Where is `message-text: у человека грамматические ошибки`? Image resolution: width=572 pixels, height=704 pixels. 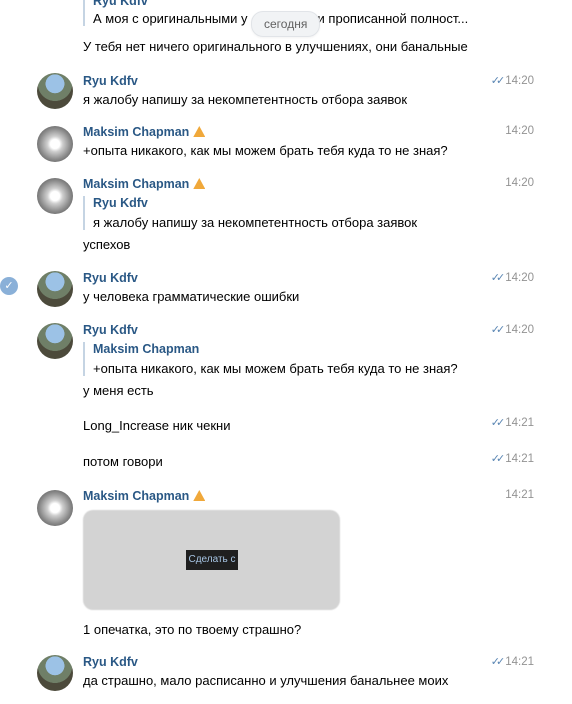
message-text: у человека грамматические ошибки is located at coordinates (191, 296).